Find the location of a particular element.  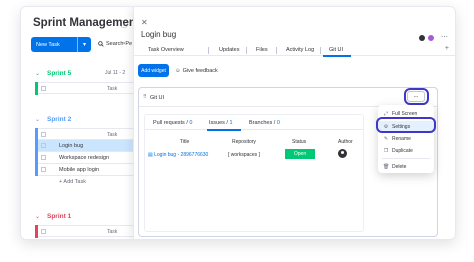

menu-item-duplicate: ❐ Duplicate is located at coordinates (406, 150).